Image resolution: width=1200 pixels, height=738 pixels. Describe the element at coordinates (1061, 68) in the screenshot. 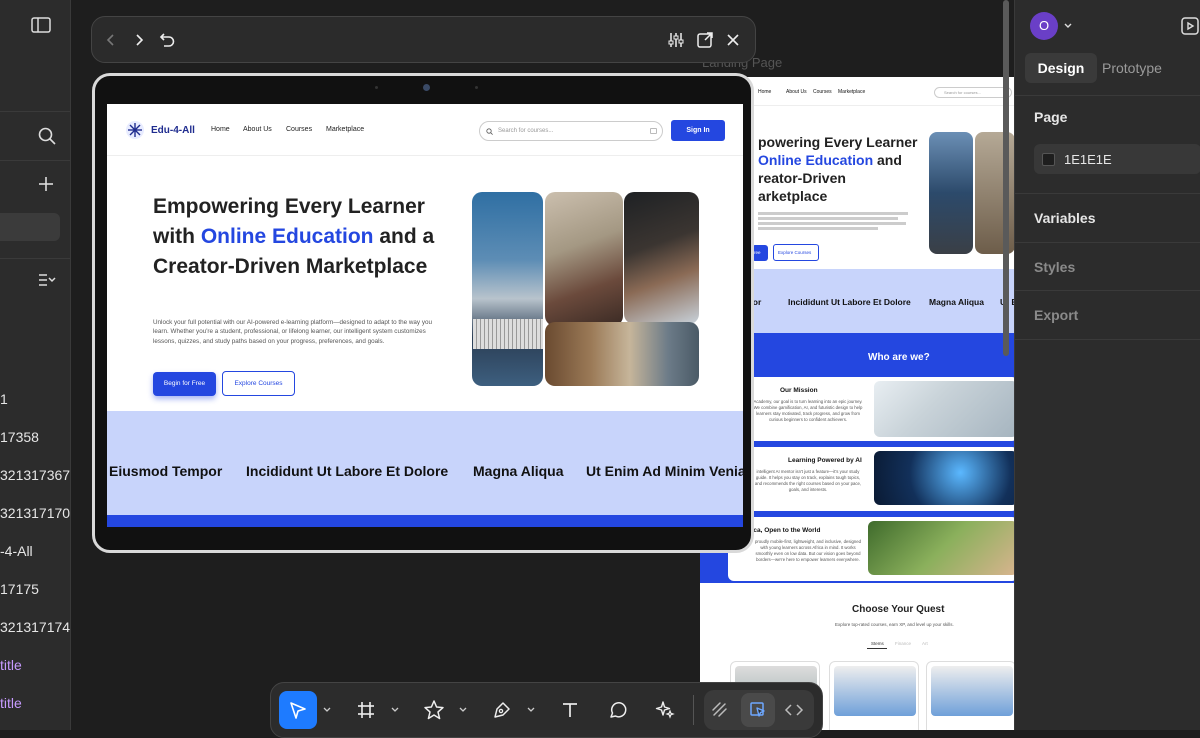

I see `tab-design: Design` at that location.